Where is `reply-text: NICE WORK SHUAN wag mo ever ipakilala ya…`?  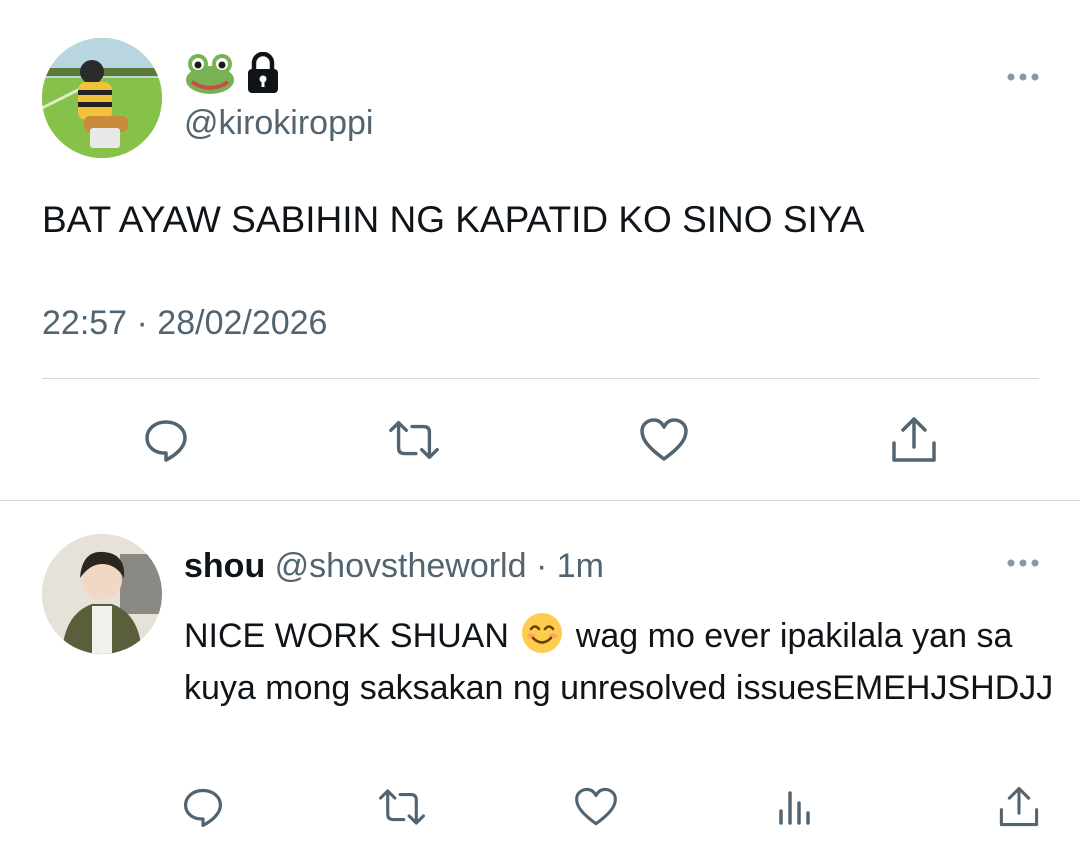
reply-text: NICE WORK SHUAN wag mo ever ipakilala ya… is located at coordinates (624, 662).